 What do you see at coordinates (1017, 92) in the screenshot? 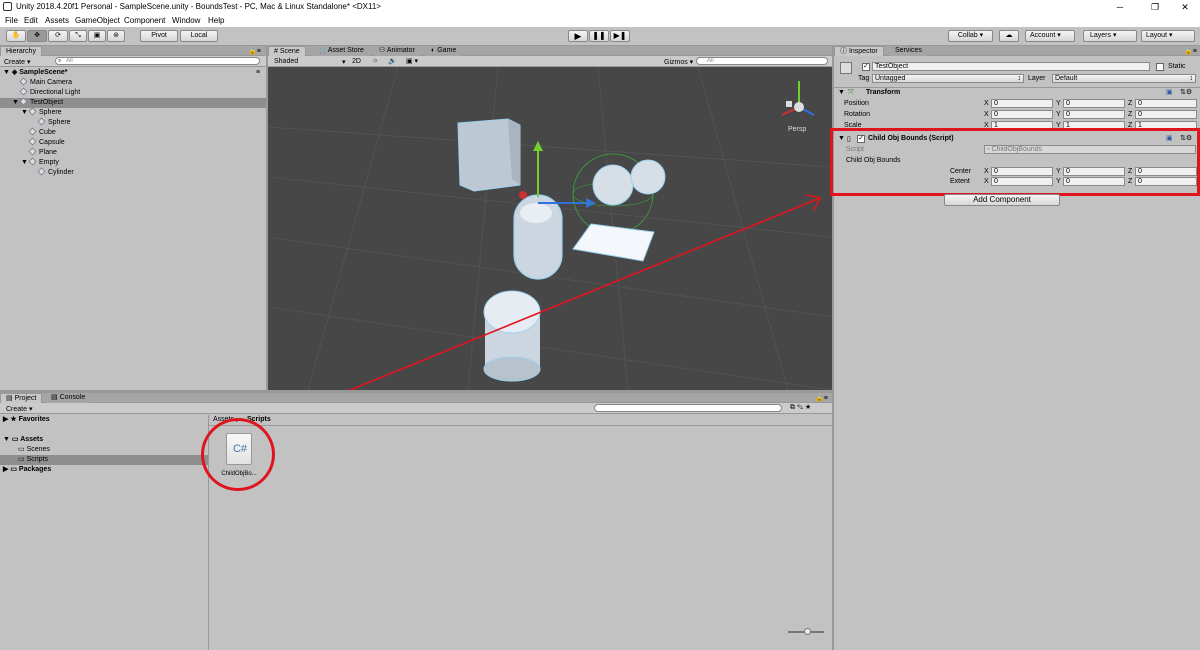
I see `transform-header: ▼ ⤧ Transform ▣ ⇅⚙` at bounding box center [1017, 92].